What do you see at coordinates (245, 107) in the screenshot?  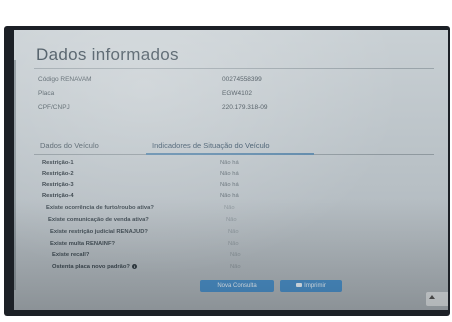 I see `info-value: 220.179.318-09` at bounding box center [245, 107].